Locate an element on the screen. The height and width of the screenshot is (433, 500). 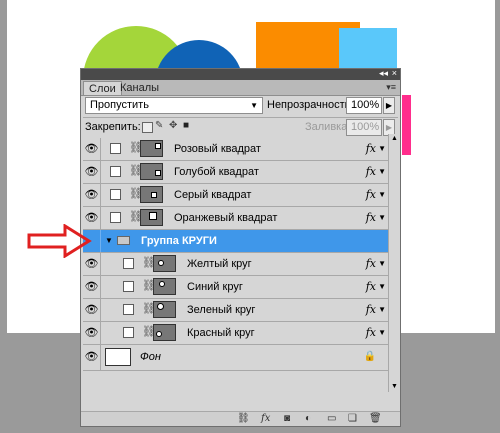
layer-name: Зеленый круг is located at coordinates (221, 310).